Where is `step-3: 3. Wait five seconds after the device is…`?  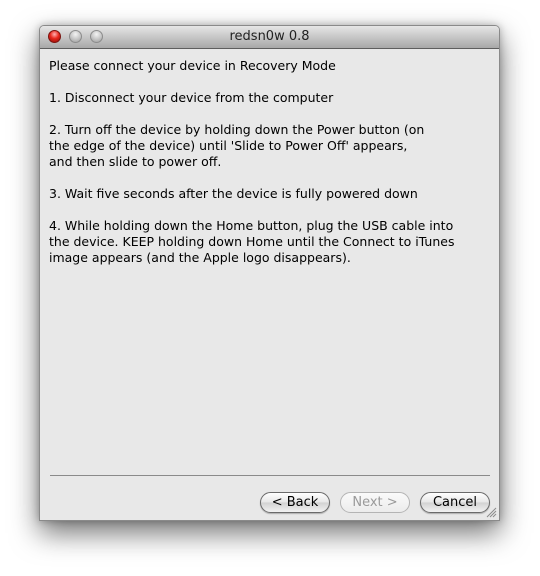 step-3: 3. Wait five seconds after the device is… is located at coordinates (233, 193).